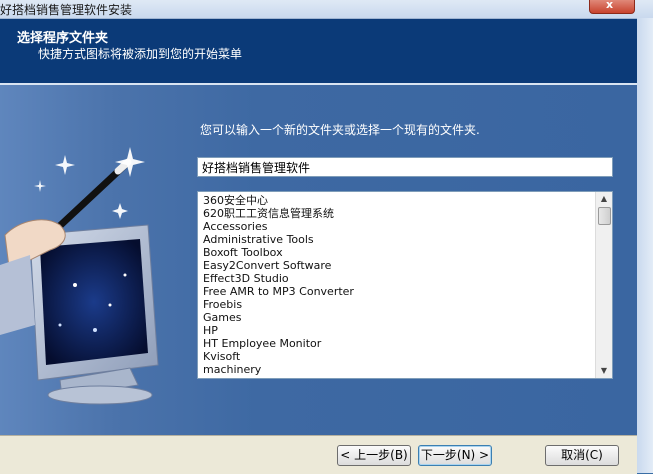  Describe the element at coordinates (397, 343) in the screenshot. I see `list-item: HT Employee Monitor` at that location.